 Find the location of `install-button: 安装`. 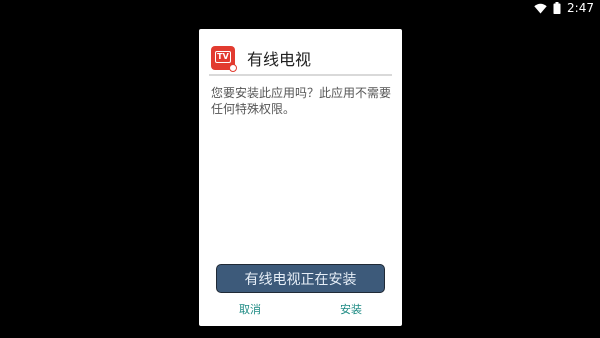

install-button: 安装 is located at coordinates (351, 310).